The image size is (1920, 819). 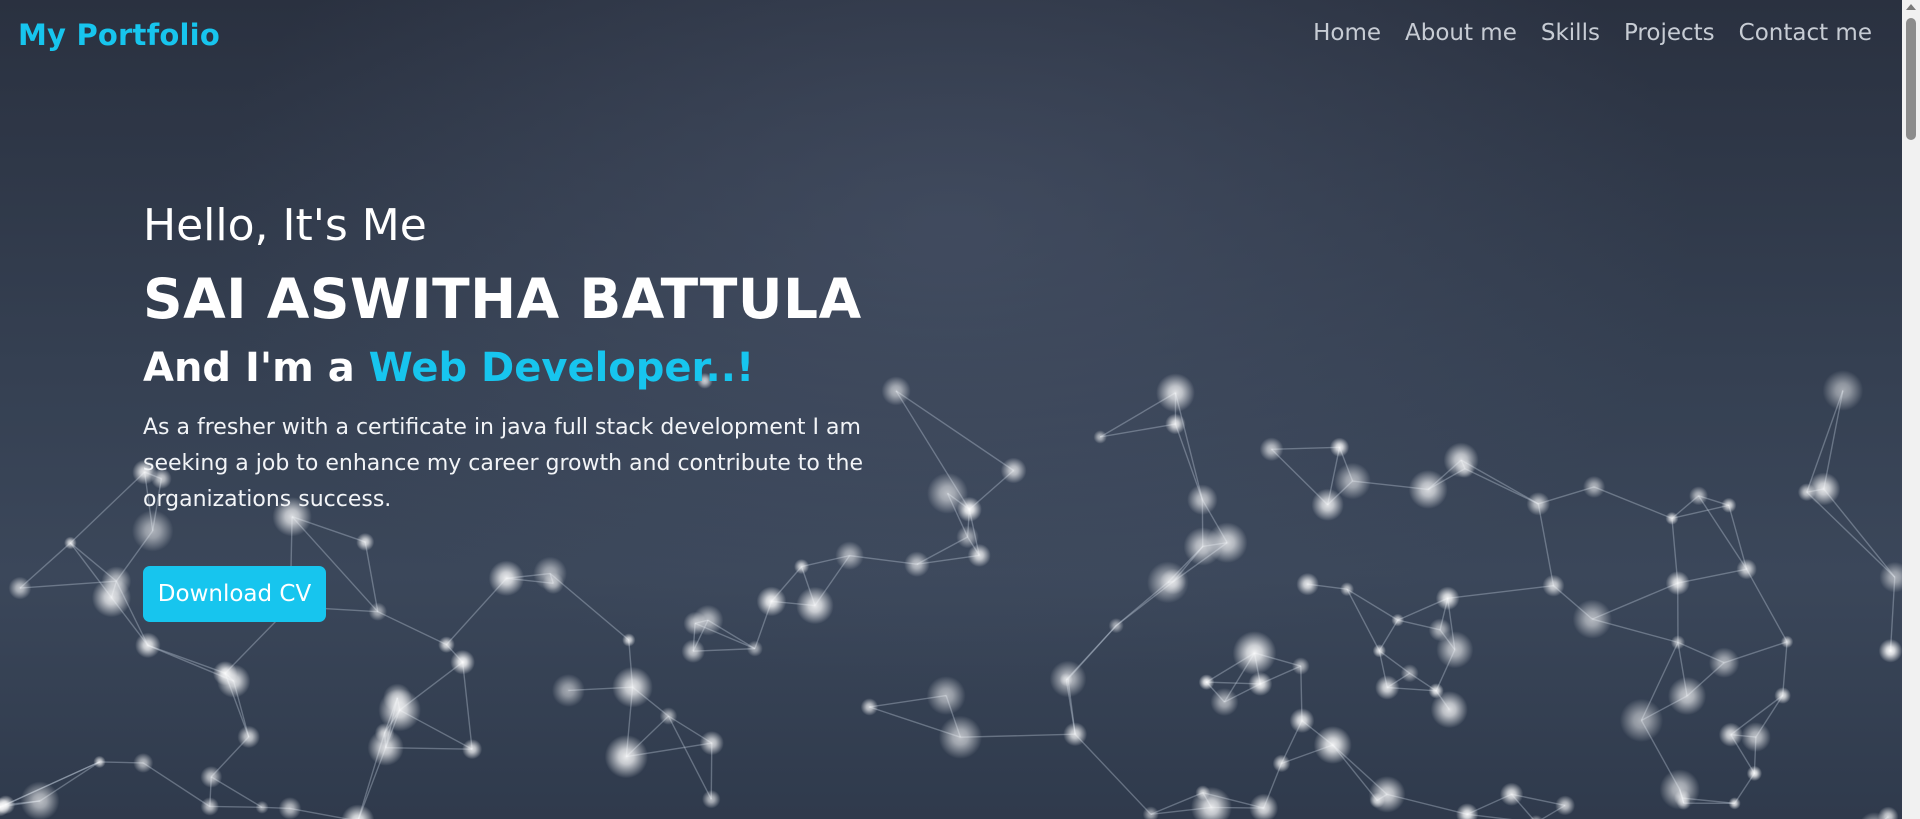 I want to click on nav-link-home: Home, so click(x=1347, y=33).